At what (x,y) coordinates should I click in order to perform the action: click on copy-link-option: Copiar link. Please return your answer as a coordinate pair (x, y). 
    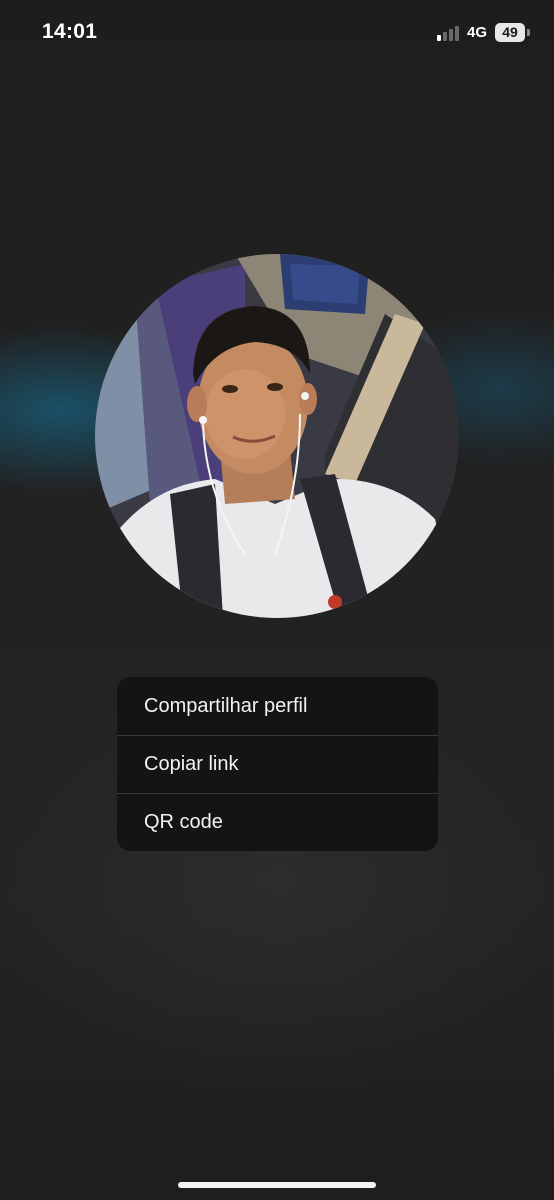
    Looking at the image, I should click on (277, 764).